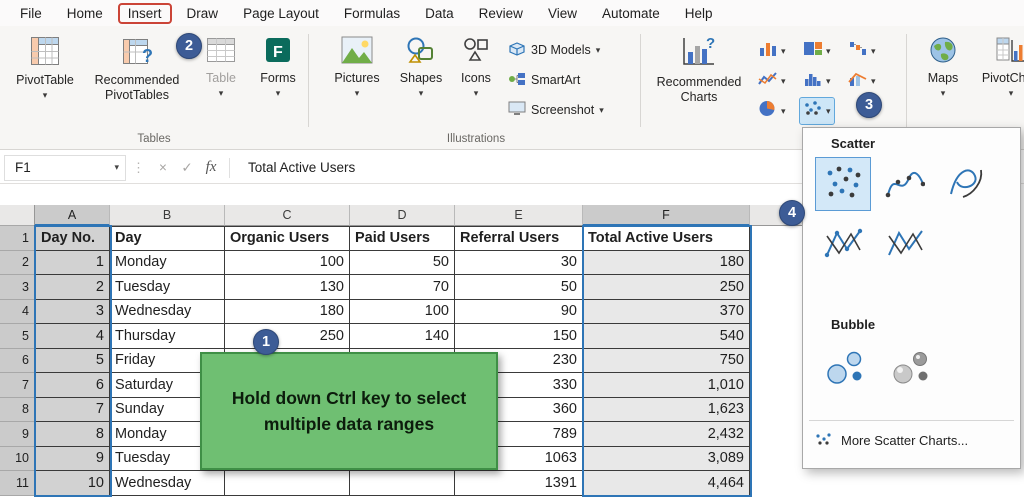  What do you see at coordinates (666, 215) in the screenshot?
I see `column-header-F: F` at bounding box center [666, 215].